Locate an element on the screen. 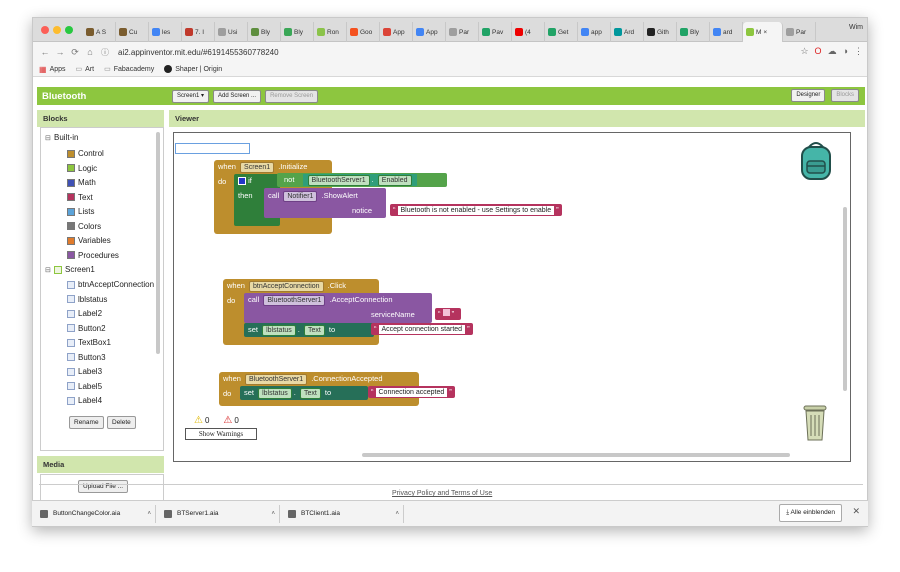  tree-scrollbar is located at coordinates (158, 243).